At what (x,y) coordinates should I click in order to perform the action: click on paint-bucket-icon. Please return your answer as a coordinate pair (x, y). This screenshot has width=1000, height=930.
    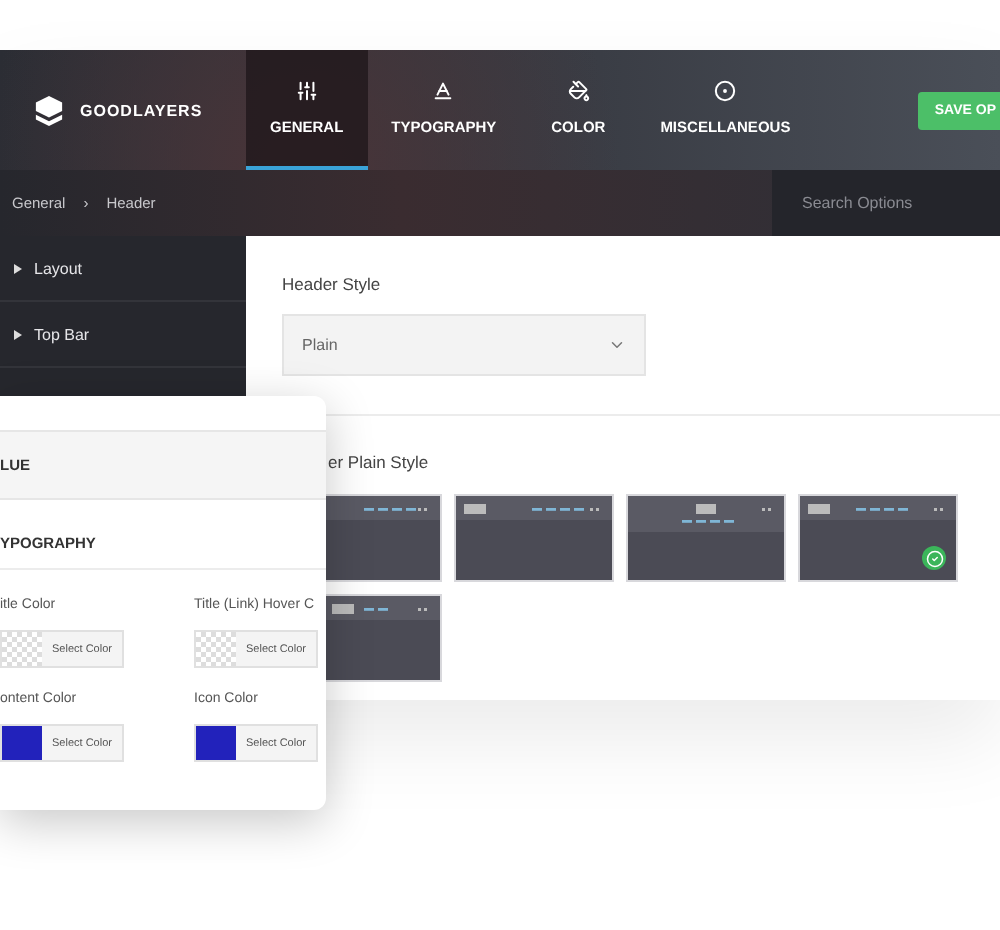
    Looking at the image, I should click on (578, 91).